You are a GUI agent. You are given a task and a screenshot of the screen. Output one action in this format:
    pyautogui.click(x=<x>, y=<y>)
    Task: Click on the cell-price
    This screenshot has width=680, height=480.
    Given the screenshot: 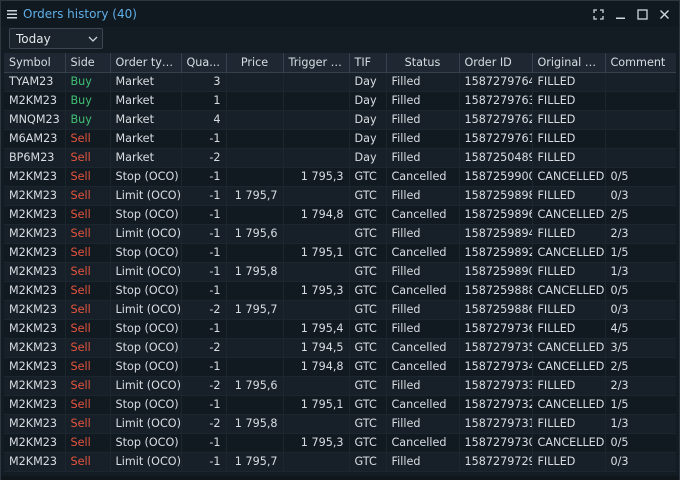 What is the action you would take?
    pyautogui.click(x=255, y=139)
    